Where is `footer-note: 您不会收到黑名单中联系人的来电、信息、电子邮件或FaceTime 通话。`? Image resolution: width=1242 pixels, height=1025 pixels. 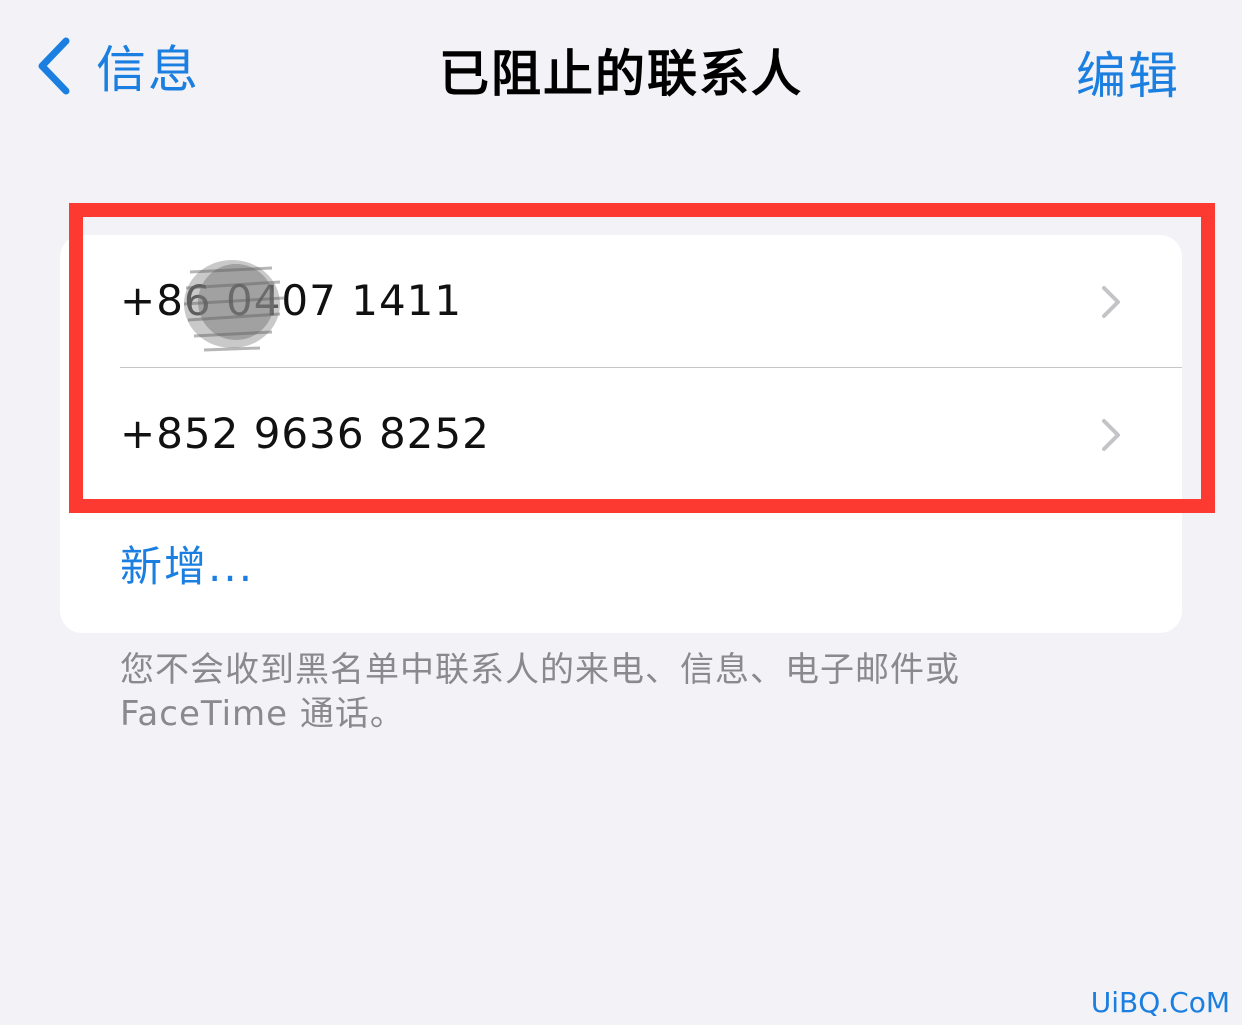 footer-note: 您不会收到黑名单中联系人的来电、信息、电子邮件或FaceTime 通话。 is located at coordinates (540, 692).